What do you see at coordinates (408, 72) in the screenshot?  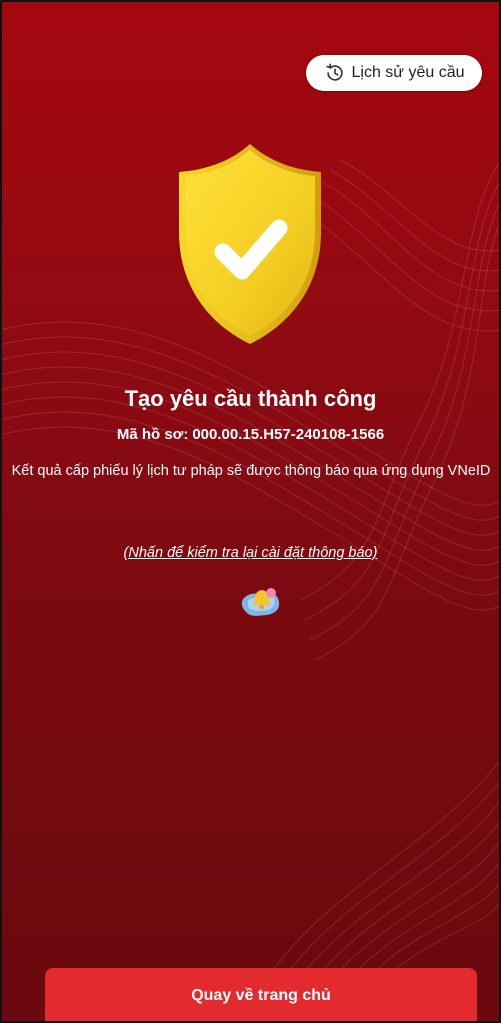 I see `request-history-label: Lịch sử yêu cầu` at bounding box center [408, 72].